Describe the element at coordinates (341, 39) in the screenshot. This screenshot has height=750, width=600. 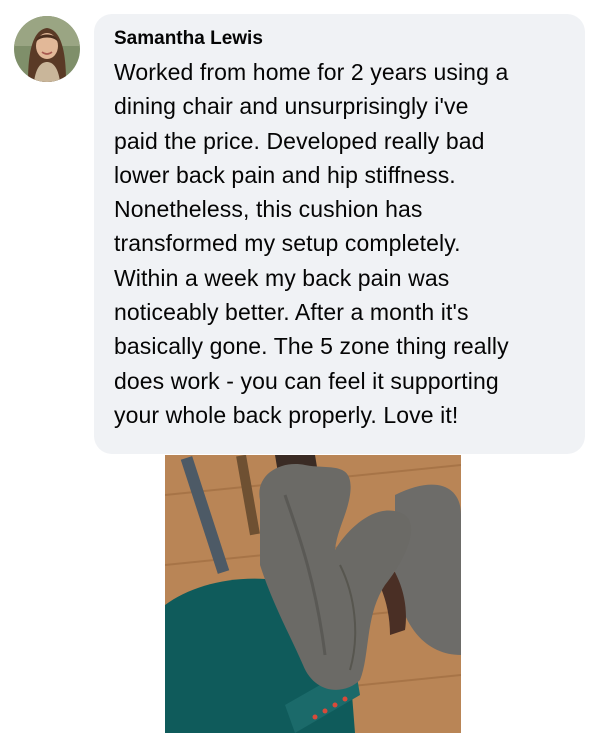
I see `author-name: Samantha Lewis` at that location.